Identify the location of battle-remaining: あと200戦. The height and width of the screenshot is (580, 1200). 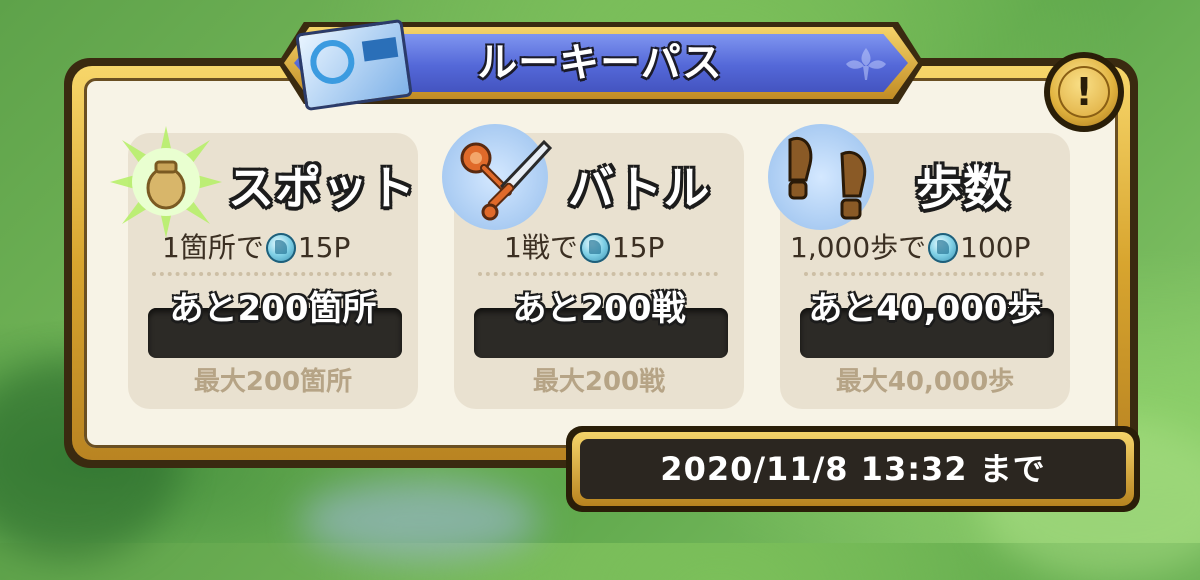
(599, 309).